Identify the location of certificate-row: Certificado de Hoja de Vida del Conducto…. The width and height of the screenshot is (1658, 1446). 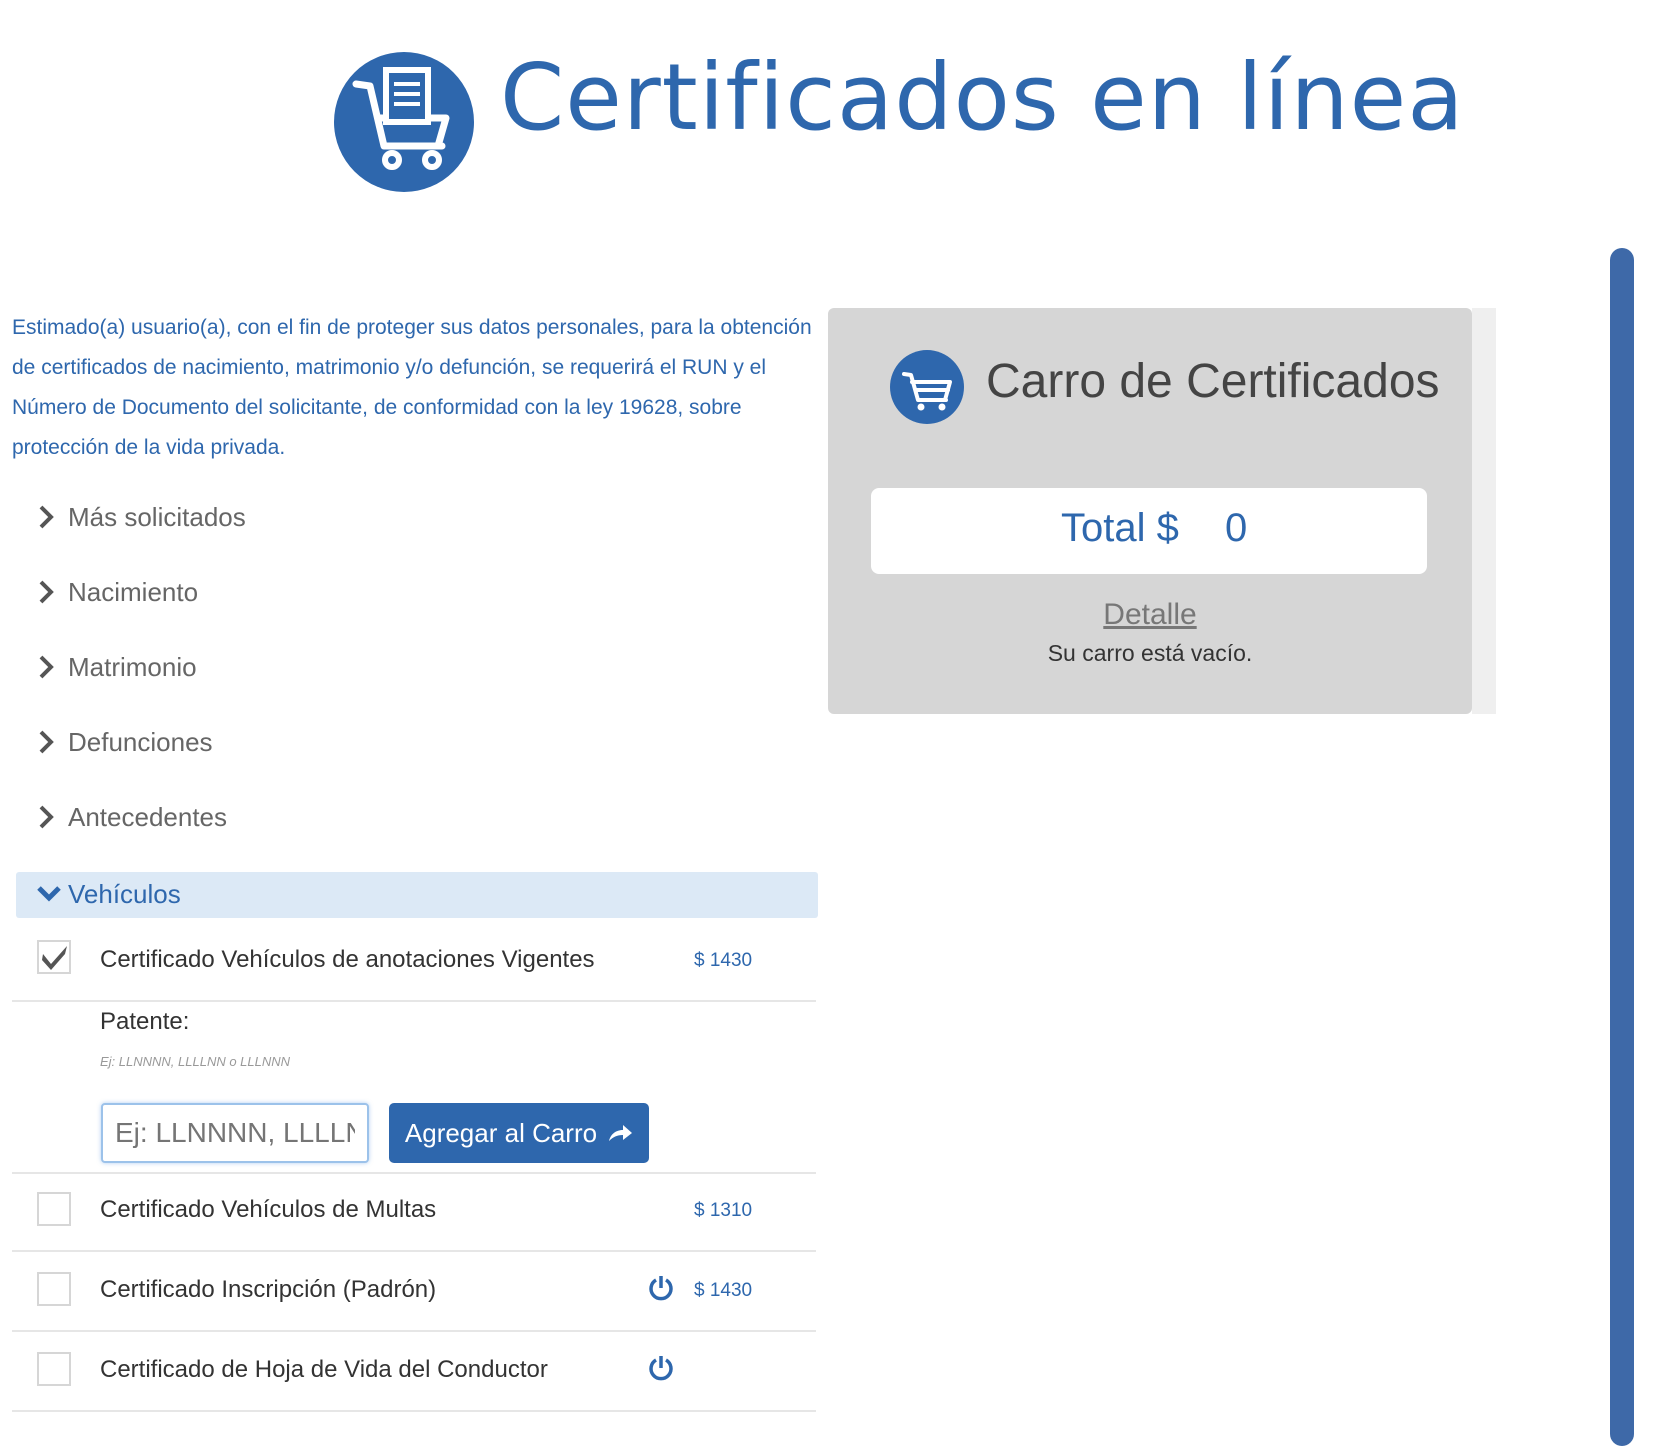
(414, 1372).